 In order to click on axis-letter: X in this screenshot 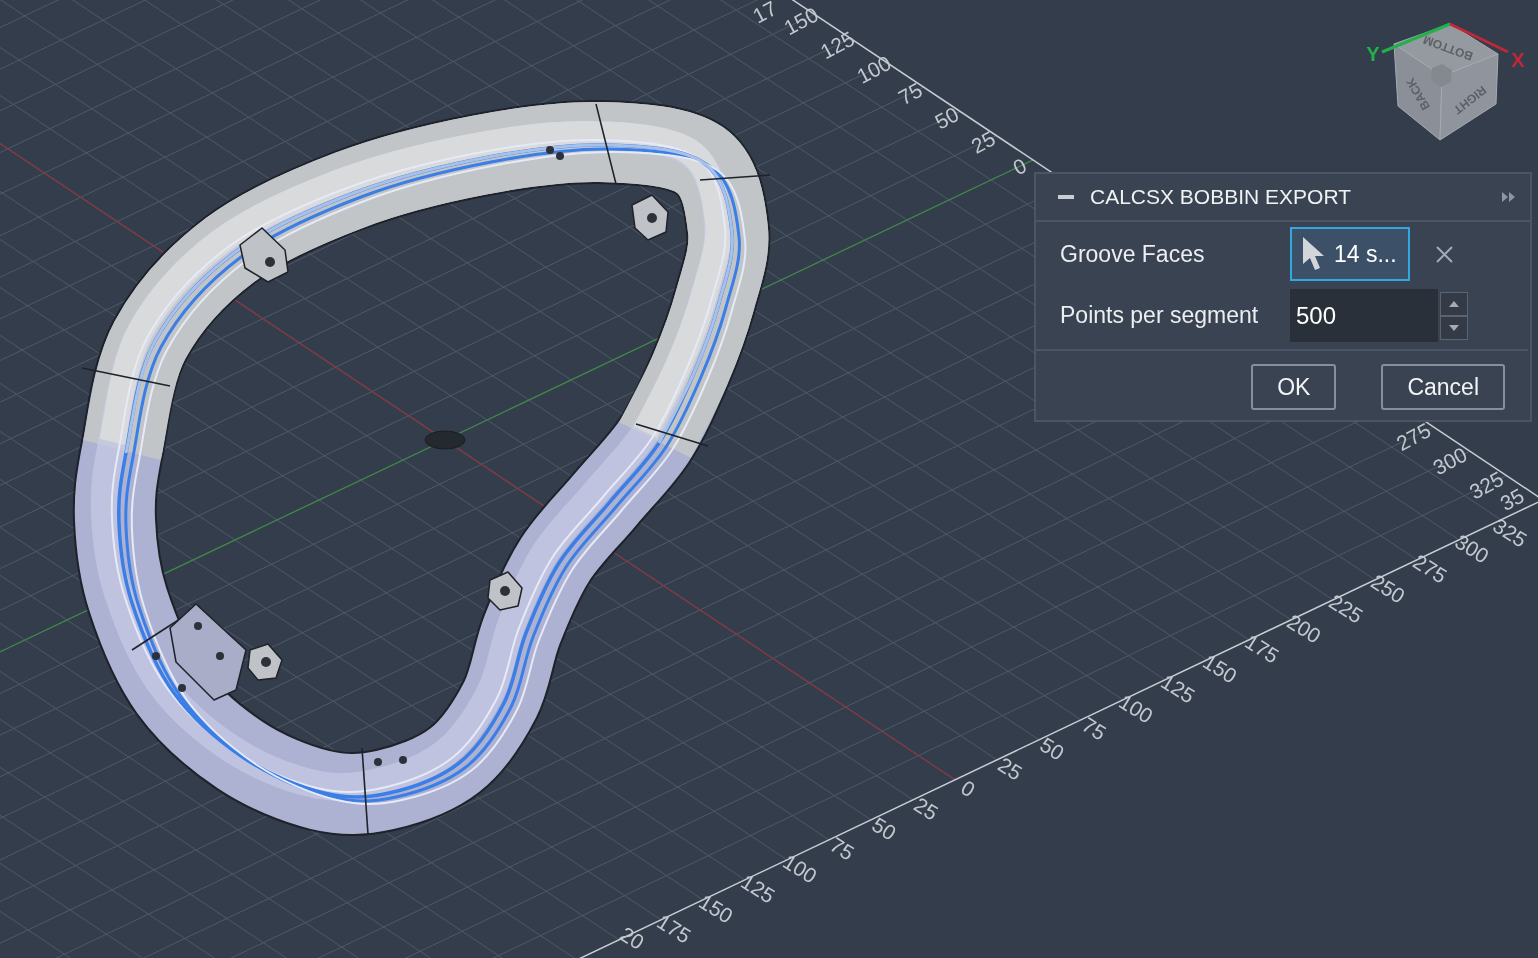, I will do `click(1518, 60)`.